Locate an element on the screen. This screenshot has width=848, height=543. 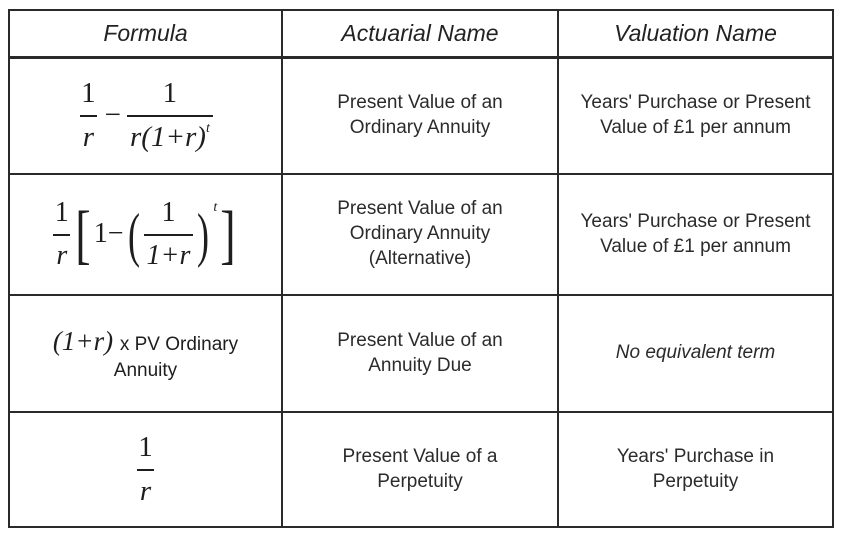
valuation-name: No equivalent term is located at coordinates (695, 353).